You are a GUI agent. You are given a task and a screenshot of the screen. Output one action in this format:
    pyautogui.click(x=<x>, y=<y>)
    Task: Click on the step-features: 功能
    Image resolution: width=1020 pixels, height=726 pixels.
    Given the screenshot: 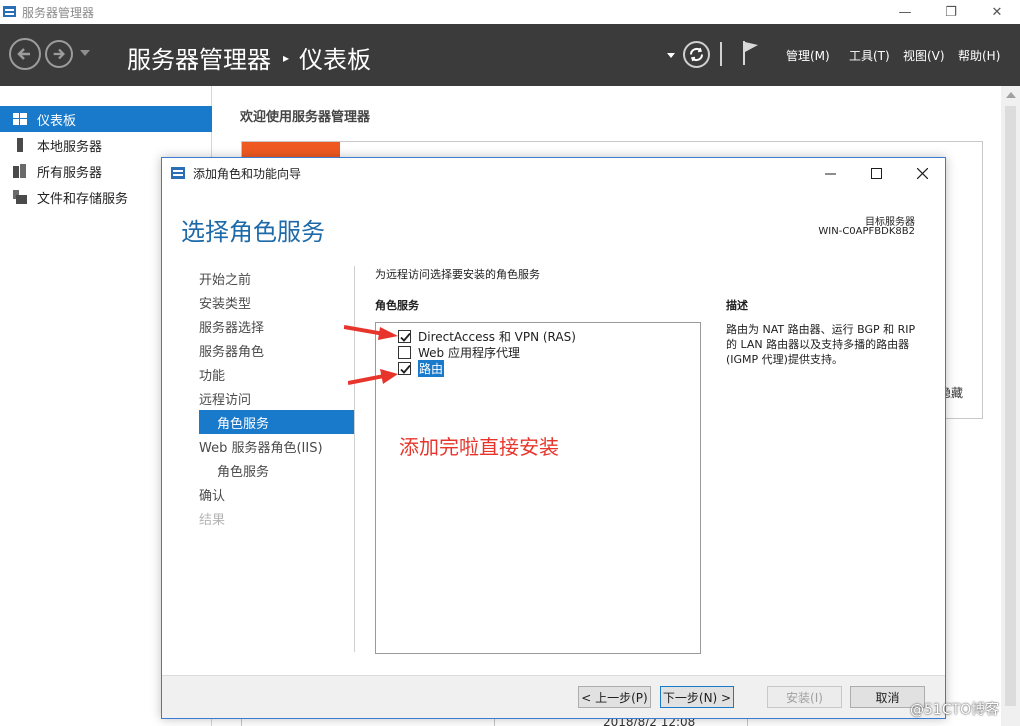 What is the action you would take?
    pyautogui.click(x=276, y=374)
    